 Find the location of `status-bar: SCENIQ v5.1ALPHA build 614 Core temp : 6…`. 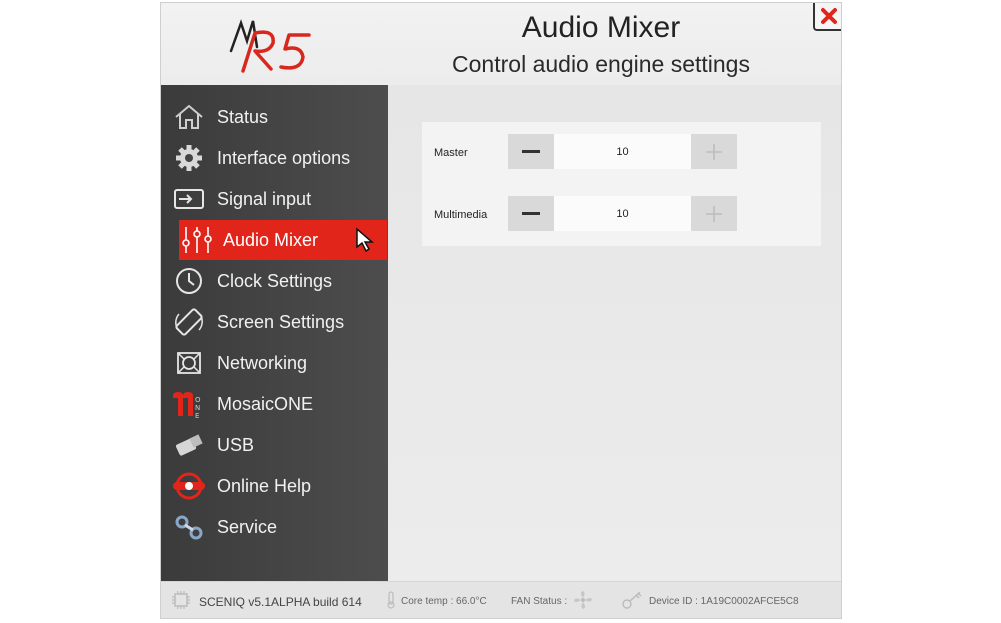

status-bar: SCENIQ v5.1ALPHA build 614 Core temp : 6… is located at coordinates (501, 599).